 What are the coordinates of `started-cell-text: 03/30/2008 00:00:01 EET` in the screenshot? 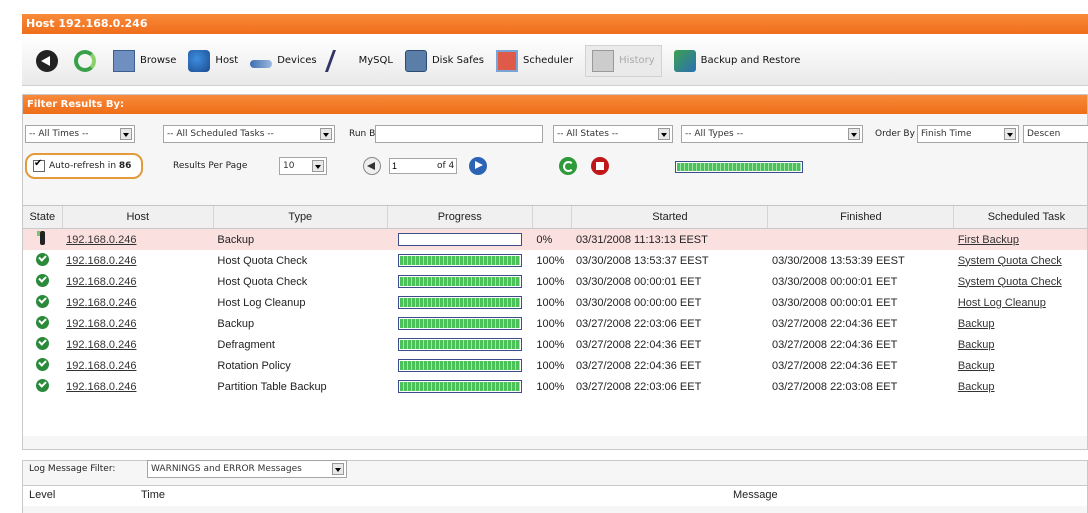 It's located at (638, 281).